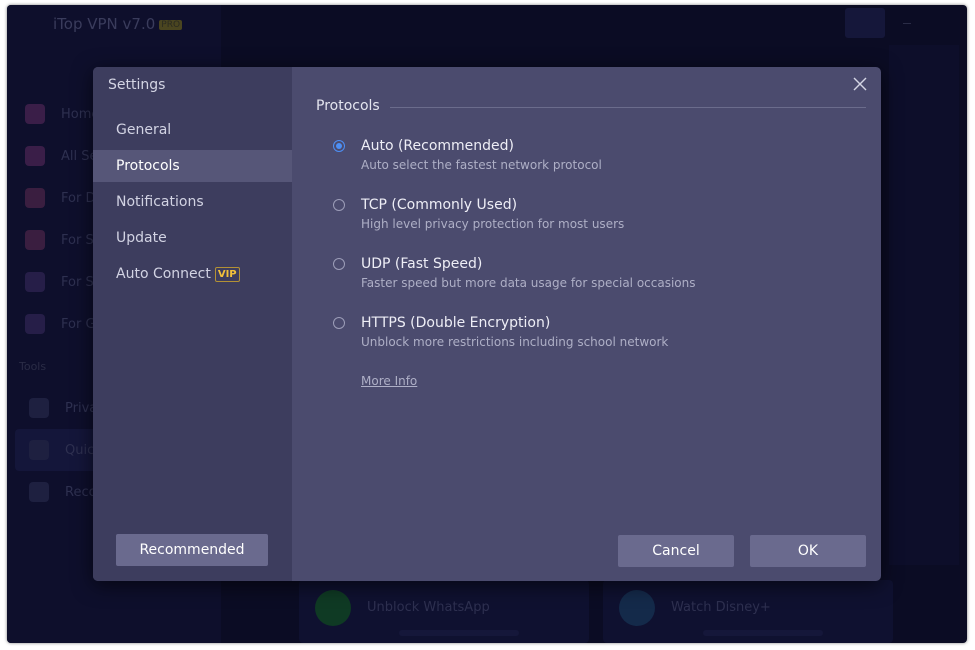 This screenshot has width=975, height=650. Describe the element at coordinates (163, 274) in the screenshot. I see `nav-item-label: Auto Connect` at that location.